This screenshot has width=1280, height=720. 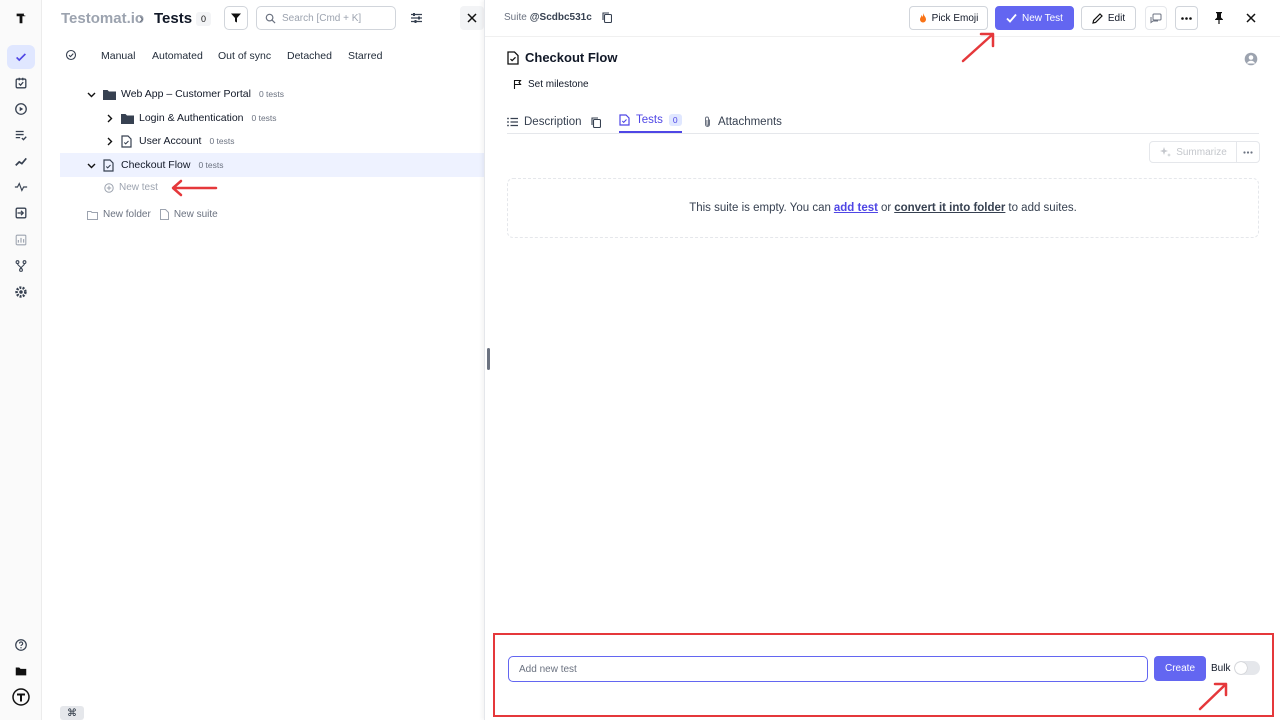 I want to click on tab-tests: Tests 0, so click(x=650, y=122).